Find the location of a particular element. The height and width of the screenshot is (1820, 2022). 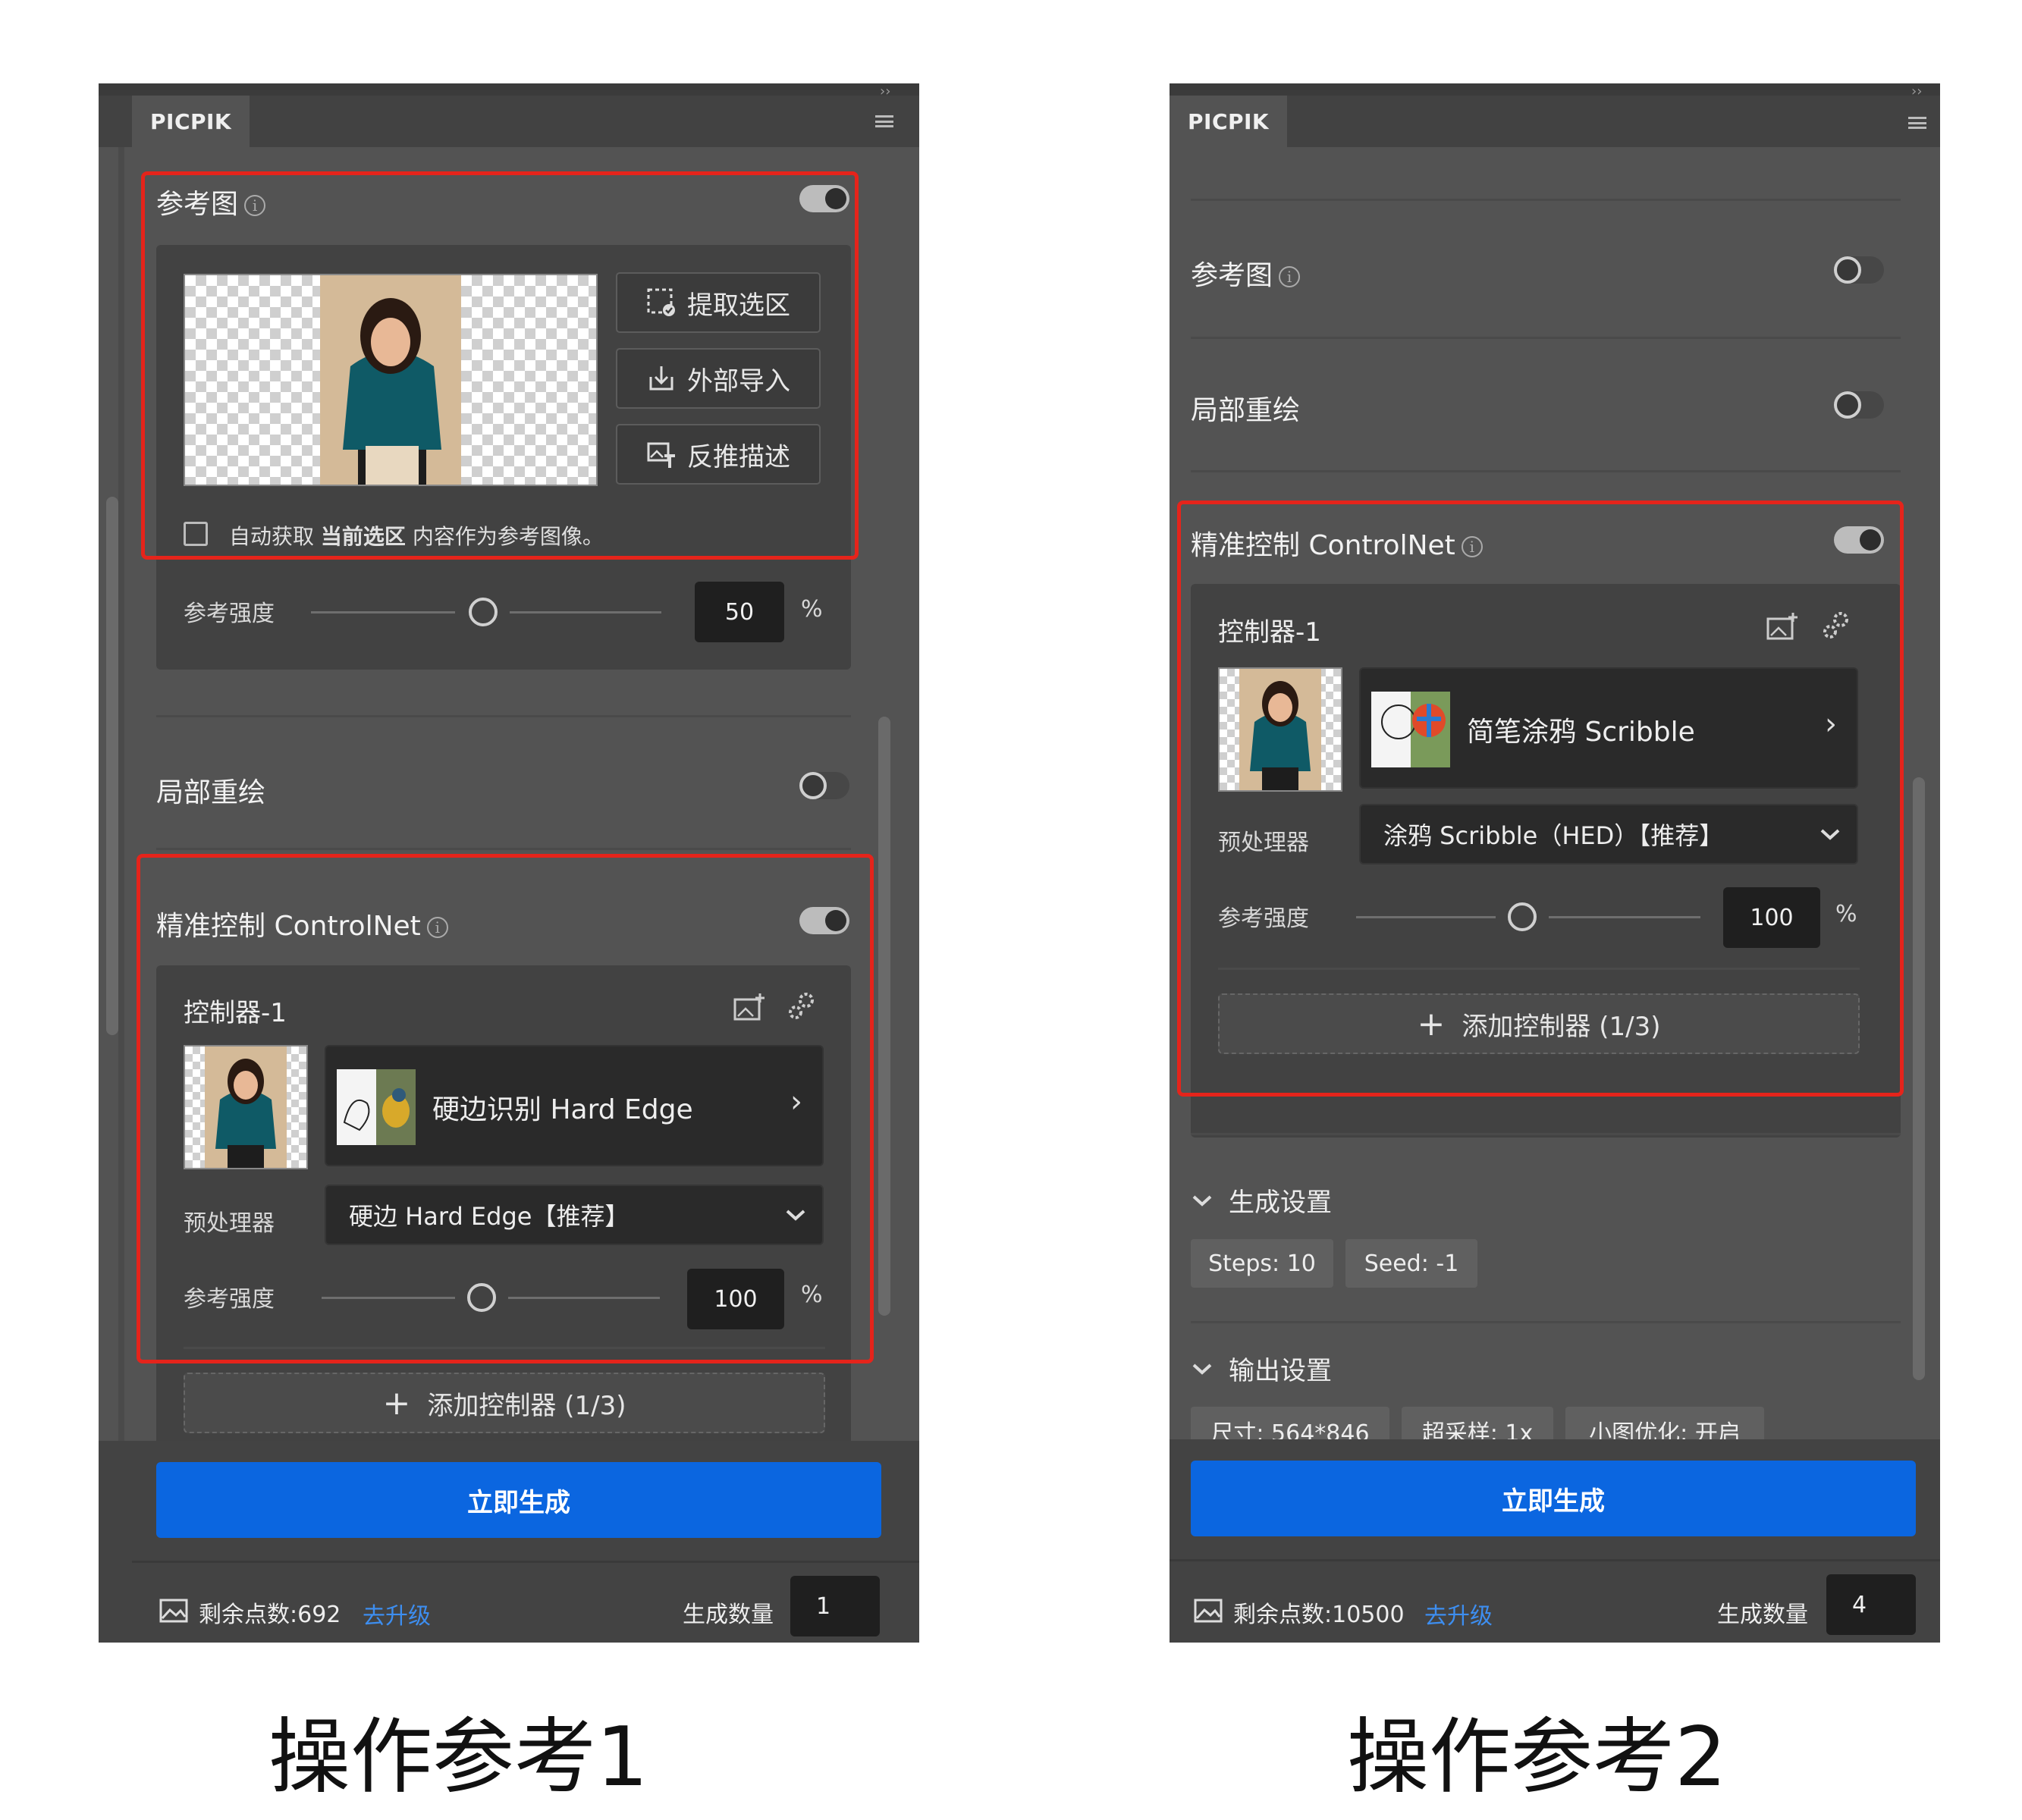

gen-settings-header: 生成设置 is located at coordinates (1261, 1200).